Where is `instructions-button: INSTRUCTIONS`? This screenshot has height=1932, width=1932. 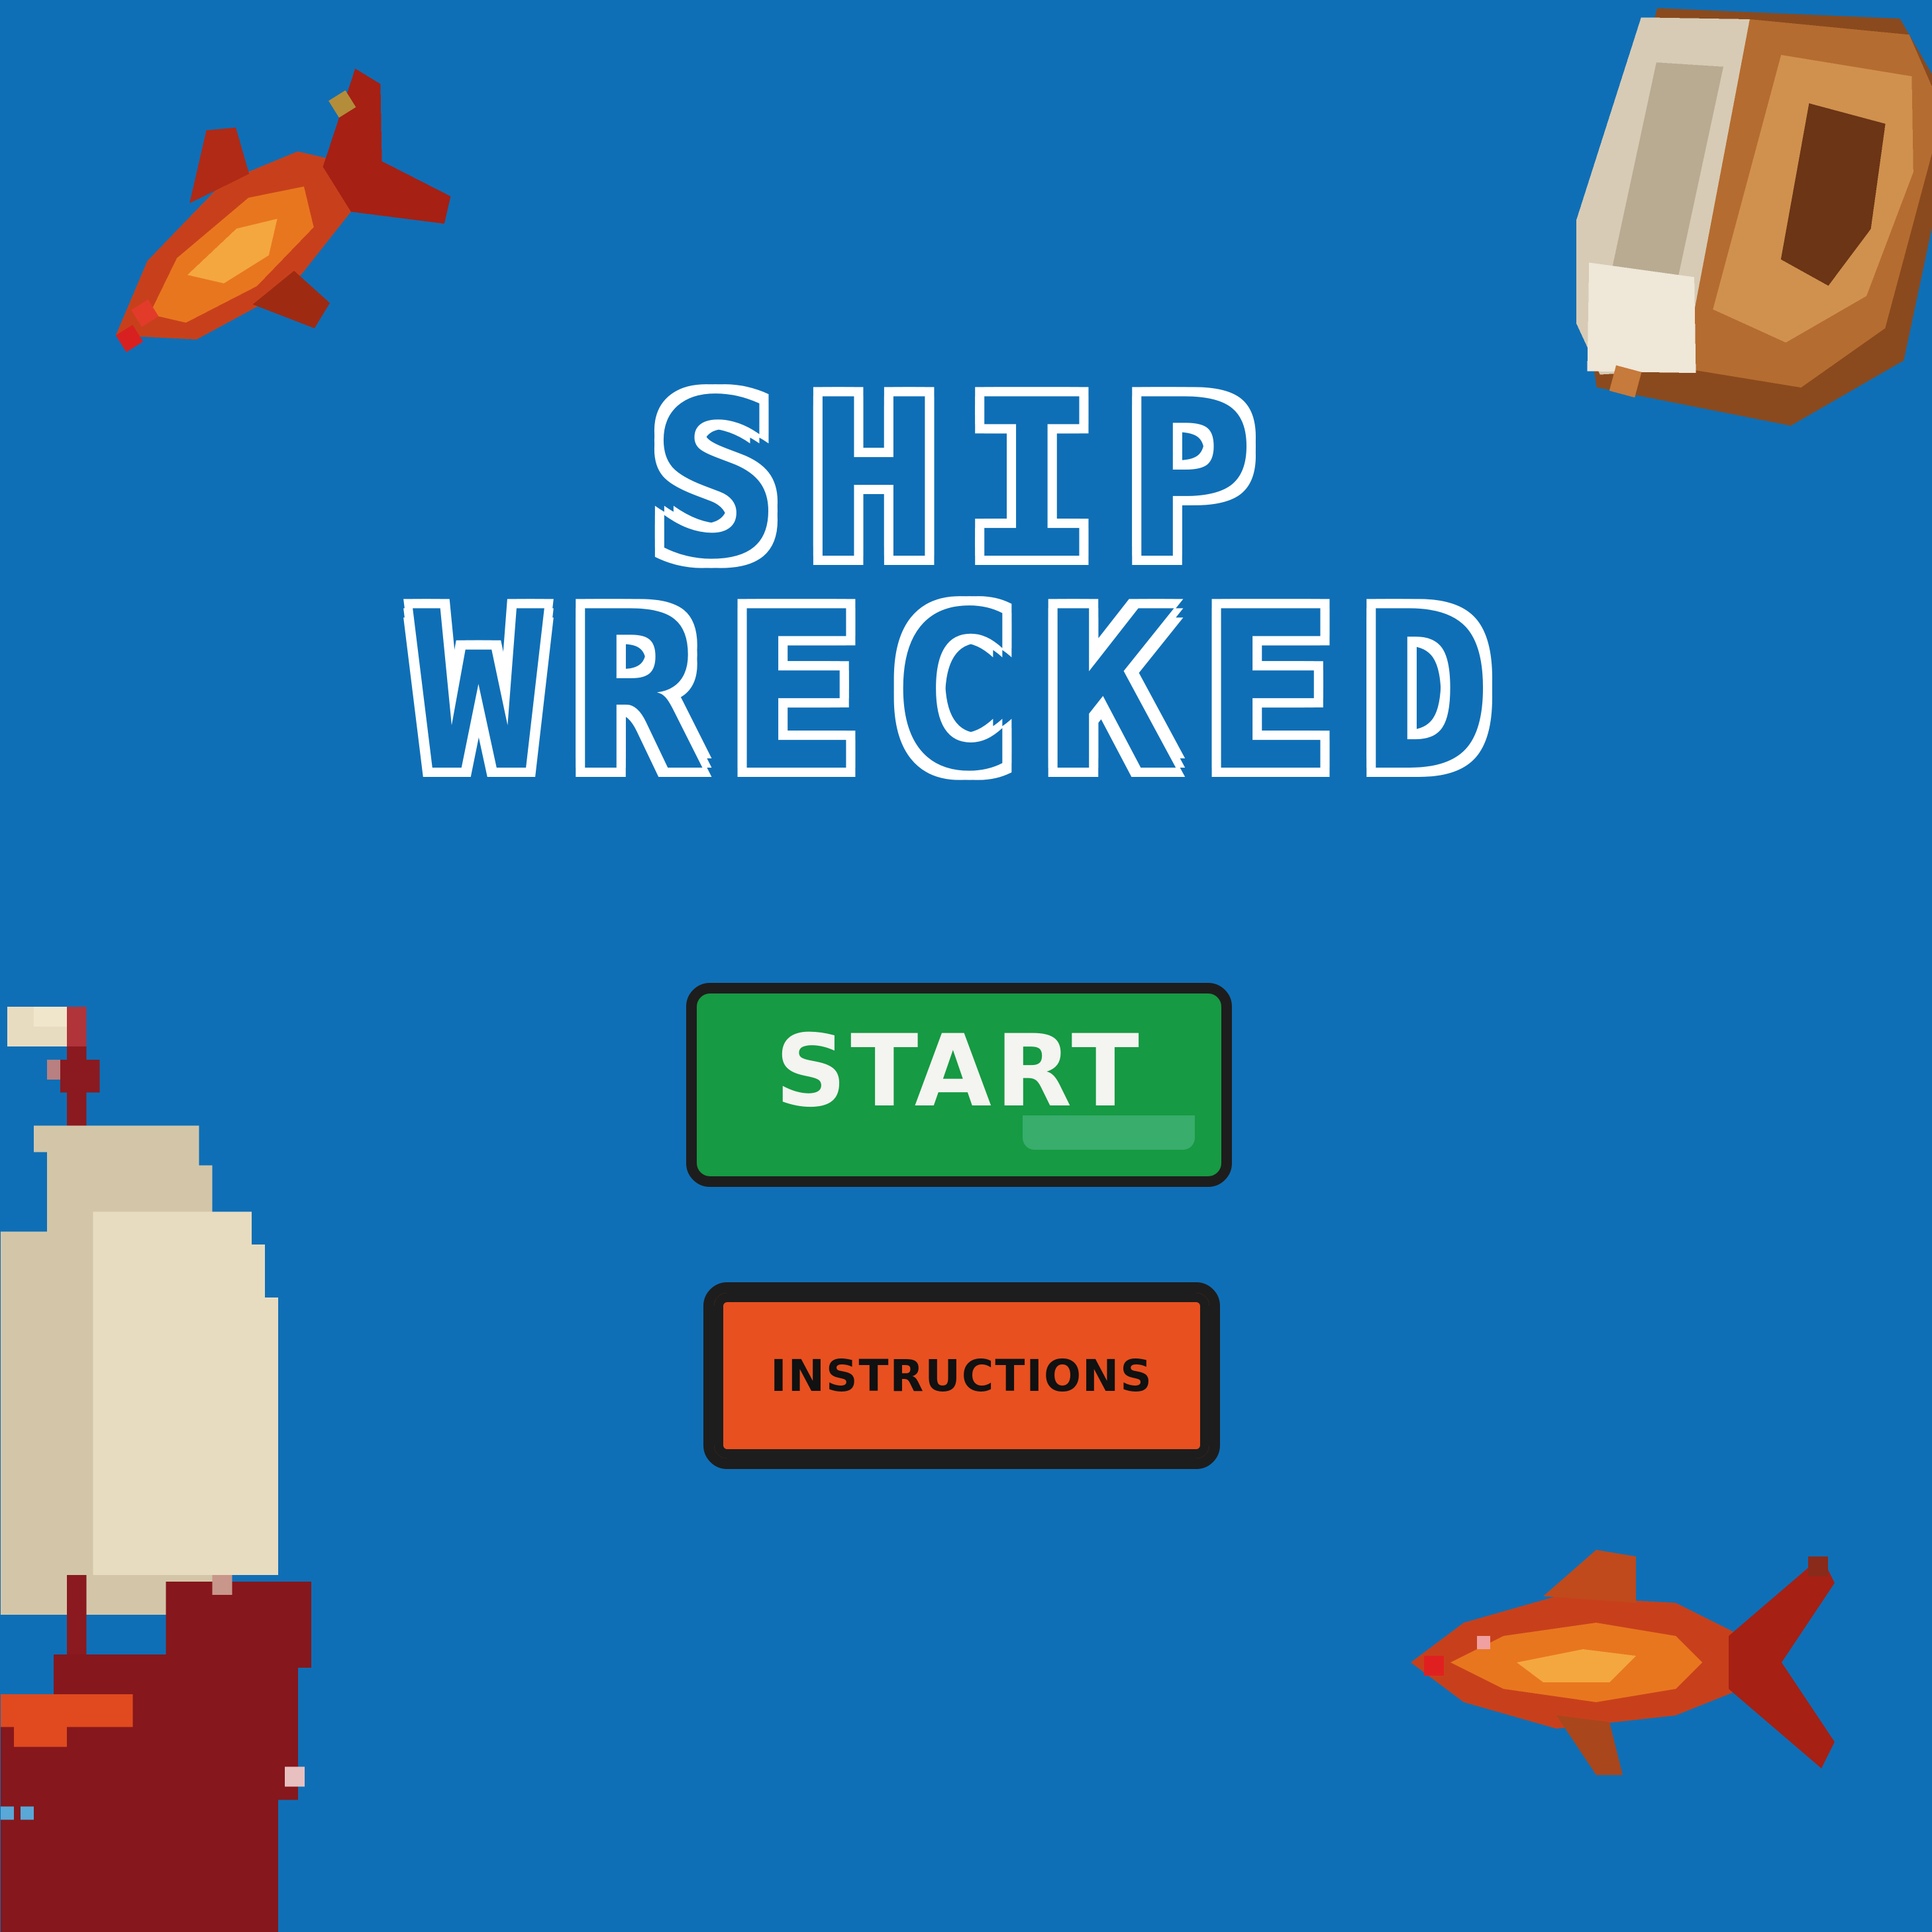 instructions-button: INSTRUCTIONS is located at coordinates (961, 1375).